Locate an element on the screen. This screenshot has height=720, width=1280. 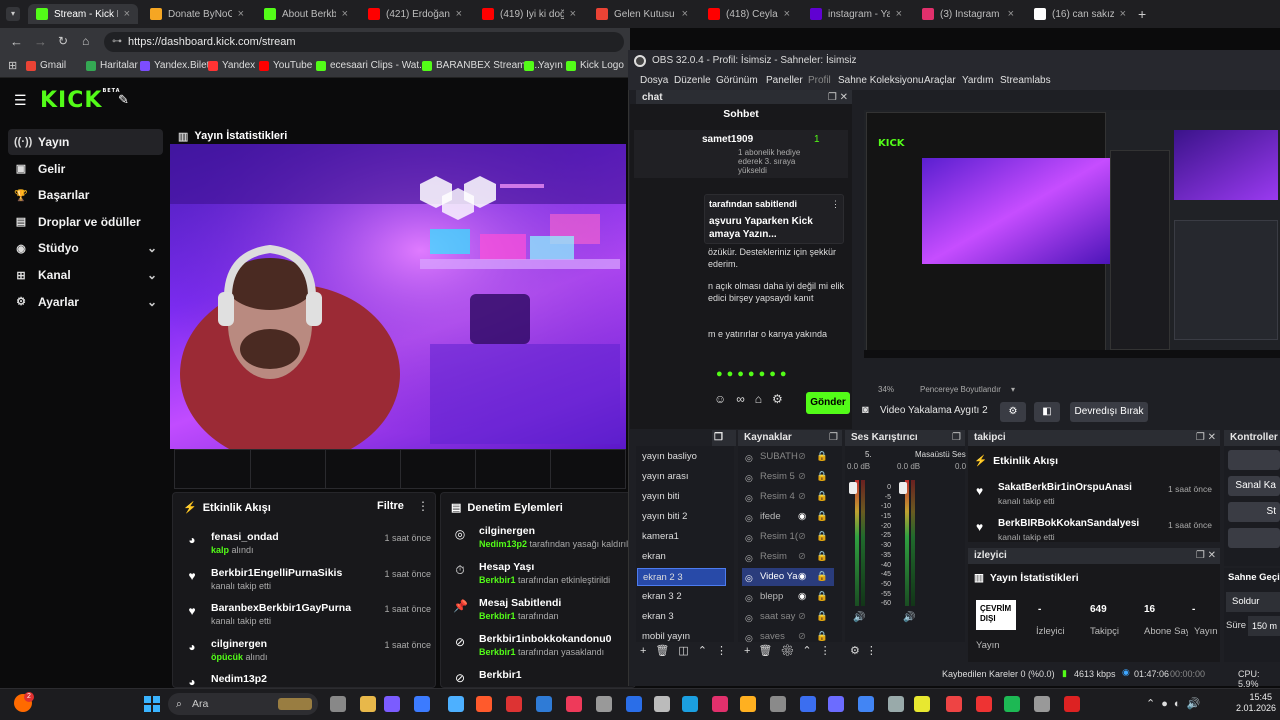
activity-more-icon: ⋮ is located at coordinates (423, 506).